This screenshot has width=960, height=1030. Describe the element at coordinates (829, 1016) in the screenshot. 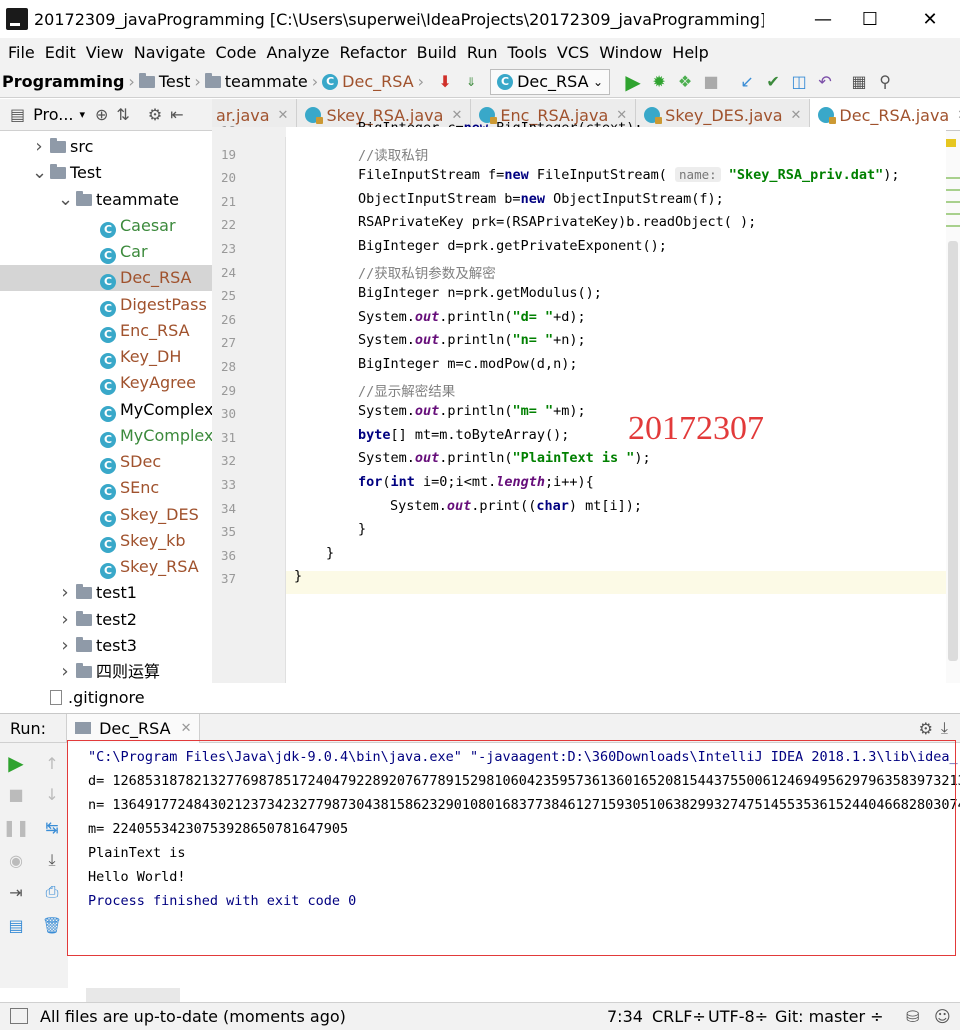

I see `git-branch: Git: master ÷` at that location.